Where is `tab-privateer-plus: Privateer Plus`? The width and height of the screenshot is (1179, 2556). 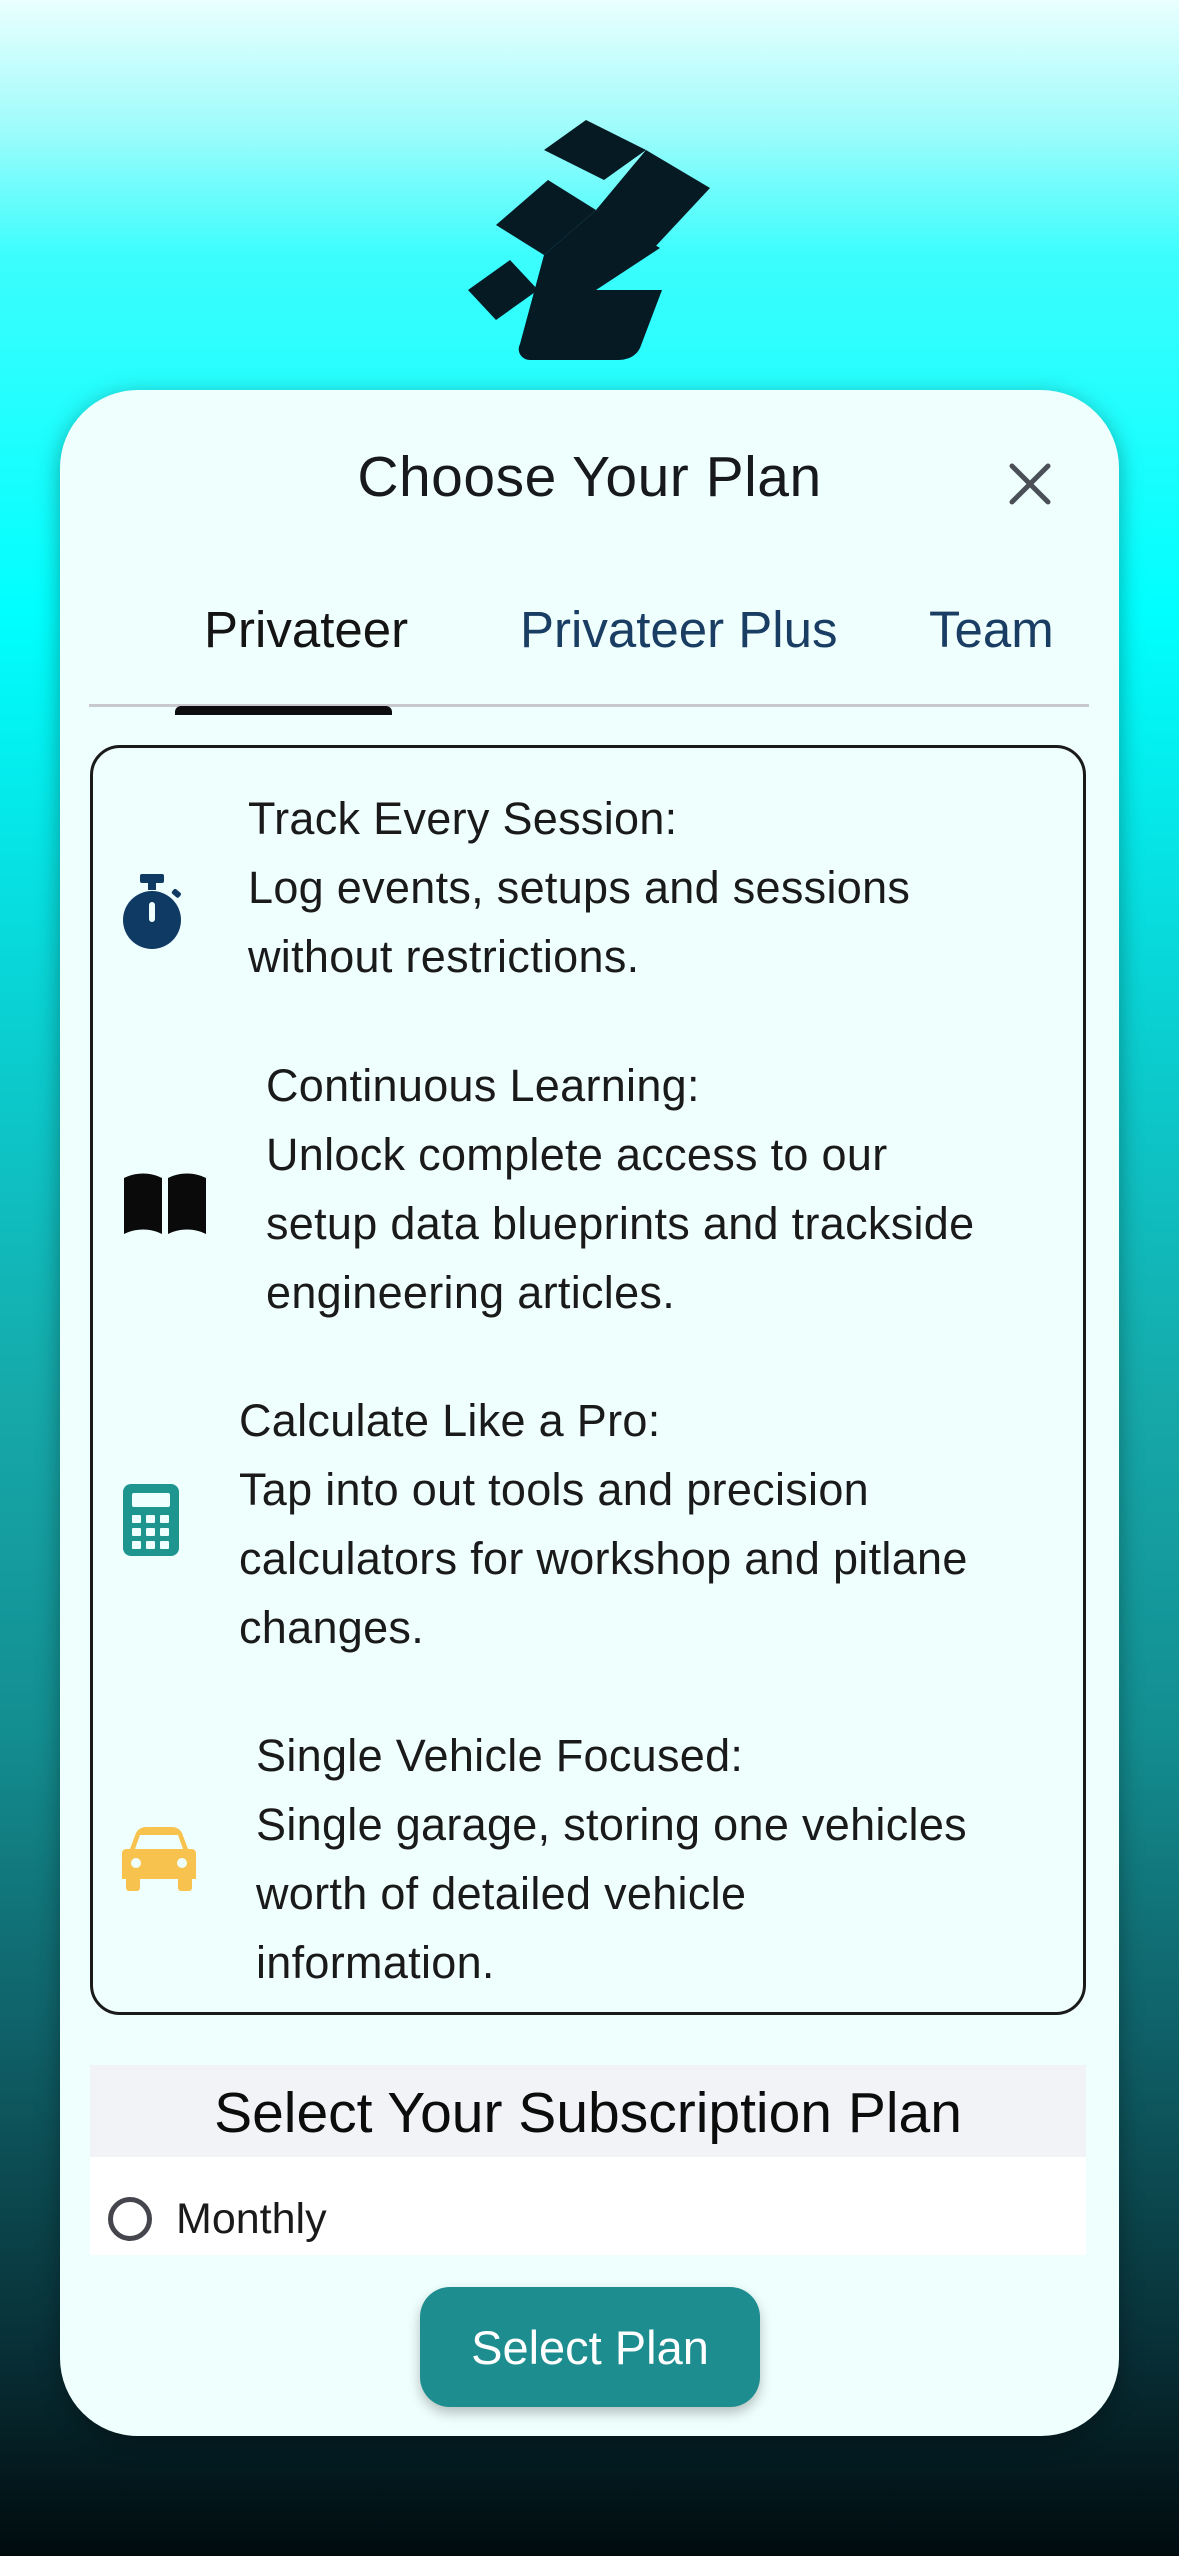
tab-privateer-plus: Privateer Plus is located at coordinates (678, 647).